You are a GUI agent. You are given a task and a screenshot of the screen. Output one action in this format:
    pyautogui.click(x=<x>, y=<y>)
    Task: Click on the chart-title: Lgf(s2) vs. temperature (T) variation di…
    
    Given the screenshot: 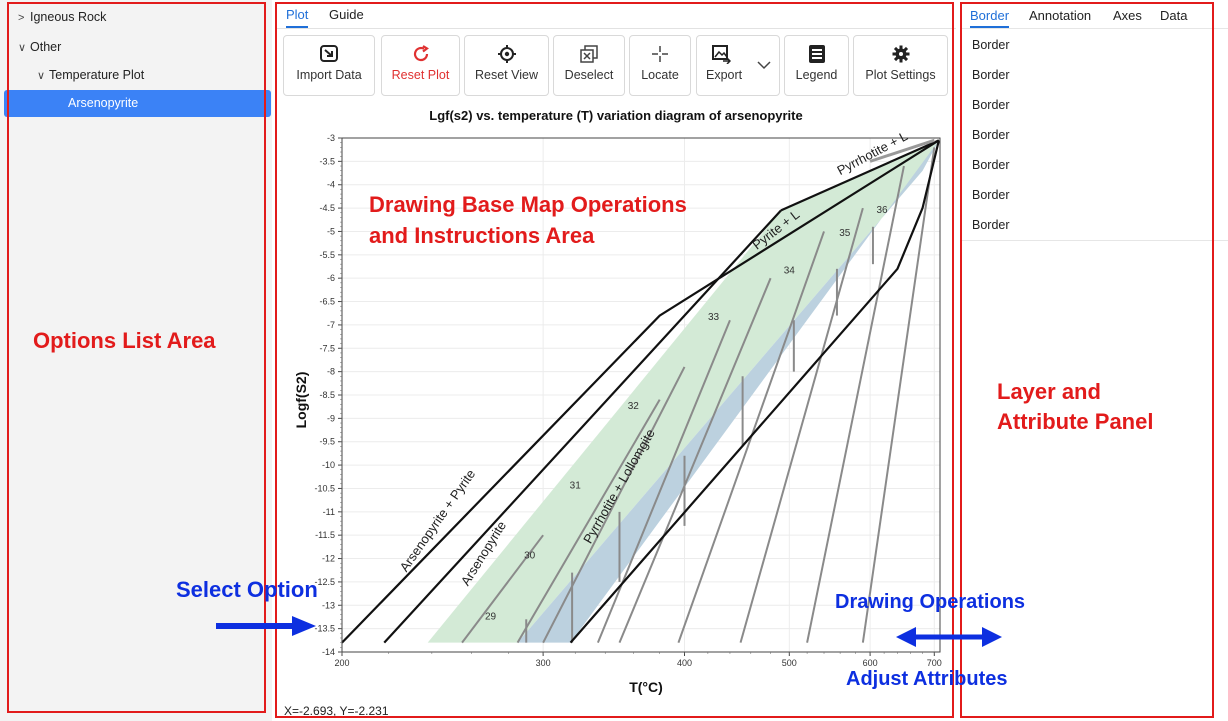 What is the action you would take?
    pyautogui.click(x=615, y=115)
    